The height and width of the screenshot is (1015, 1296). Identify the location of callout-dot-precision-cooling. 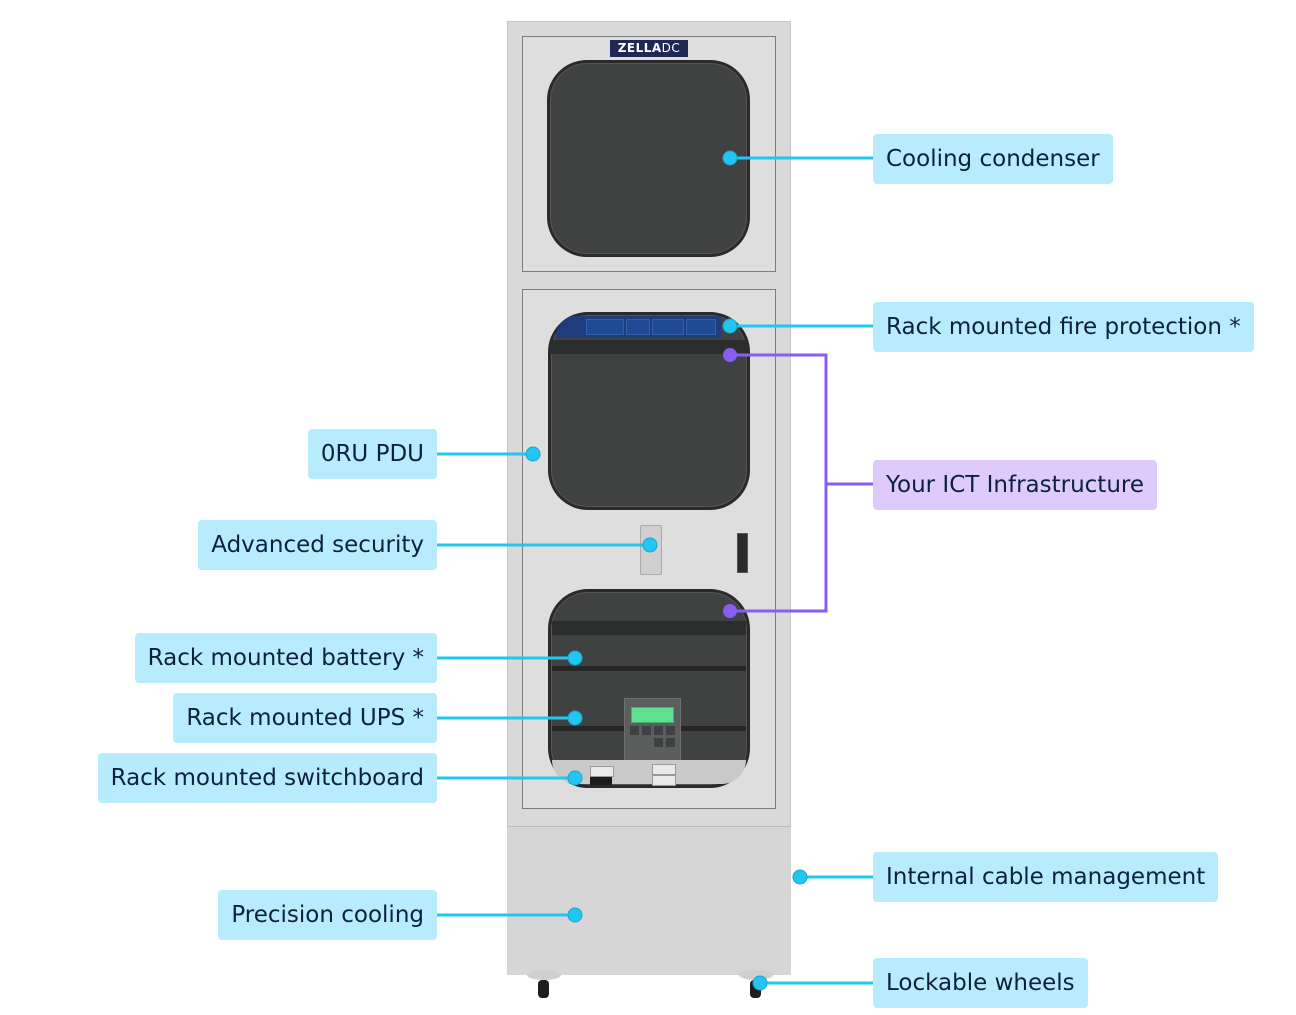
(575, 915).